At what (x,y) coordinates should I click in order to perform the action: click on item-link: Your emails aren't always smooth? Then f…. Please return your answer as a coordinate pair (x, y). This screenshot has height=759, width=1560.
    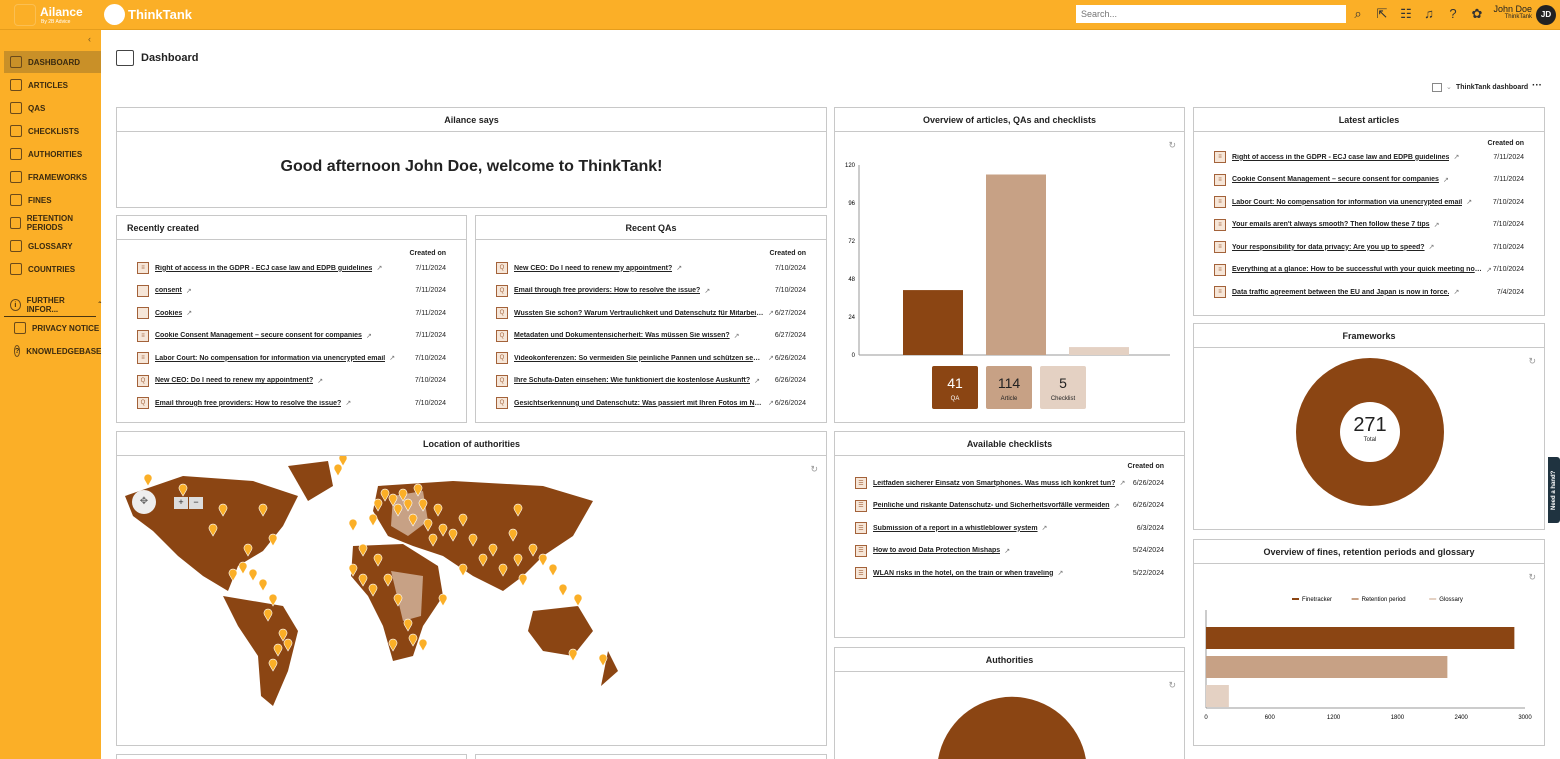
    Looking at the image, I should click on (1331, 224).